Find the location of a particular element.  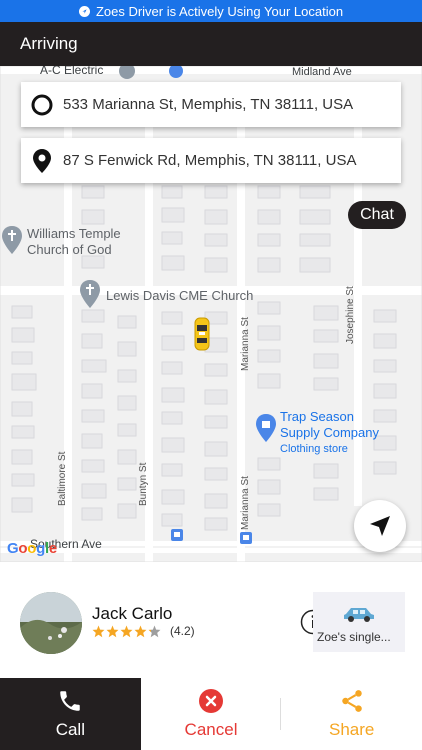

driver-name: Jack Carlo is located at coordinates (132, 613).